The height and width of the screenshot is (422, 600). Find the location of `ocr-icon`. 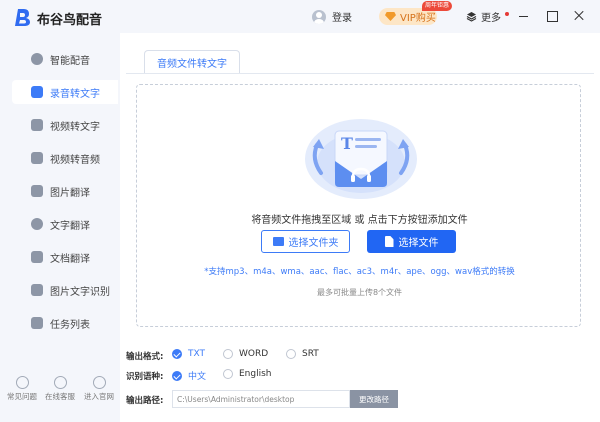

ocr-icon is located at coordinates (37, 290).